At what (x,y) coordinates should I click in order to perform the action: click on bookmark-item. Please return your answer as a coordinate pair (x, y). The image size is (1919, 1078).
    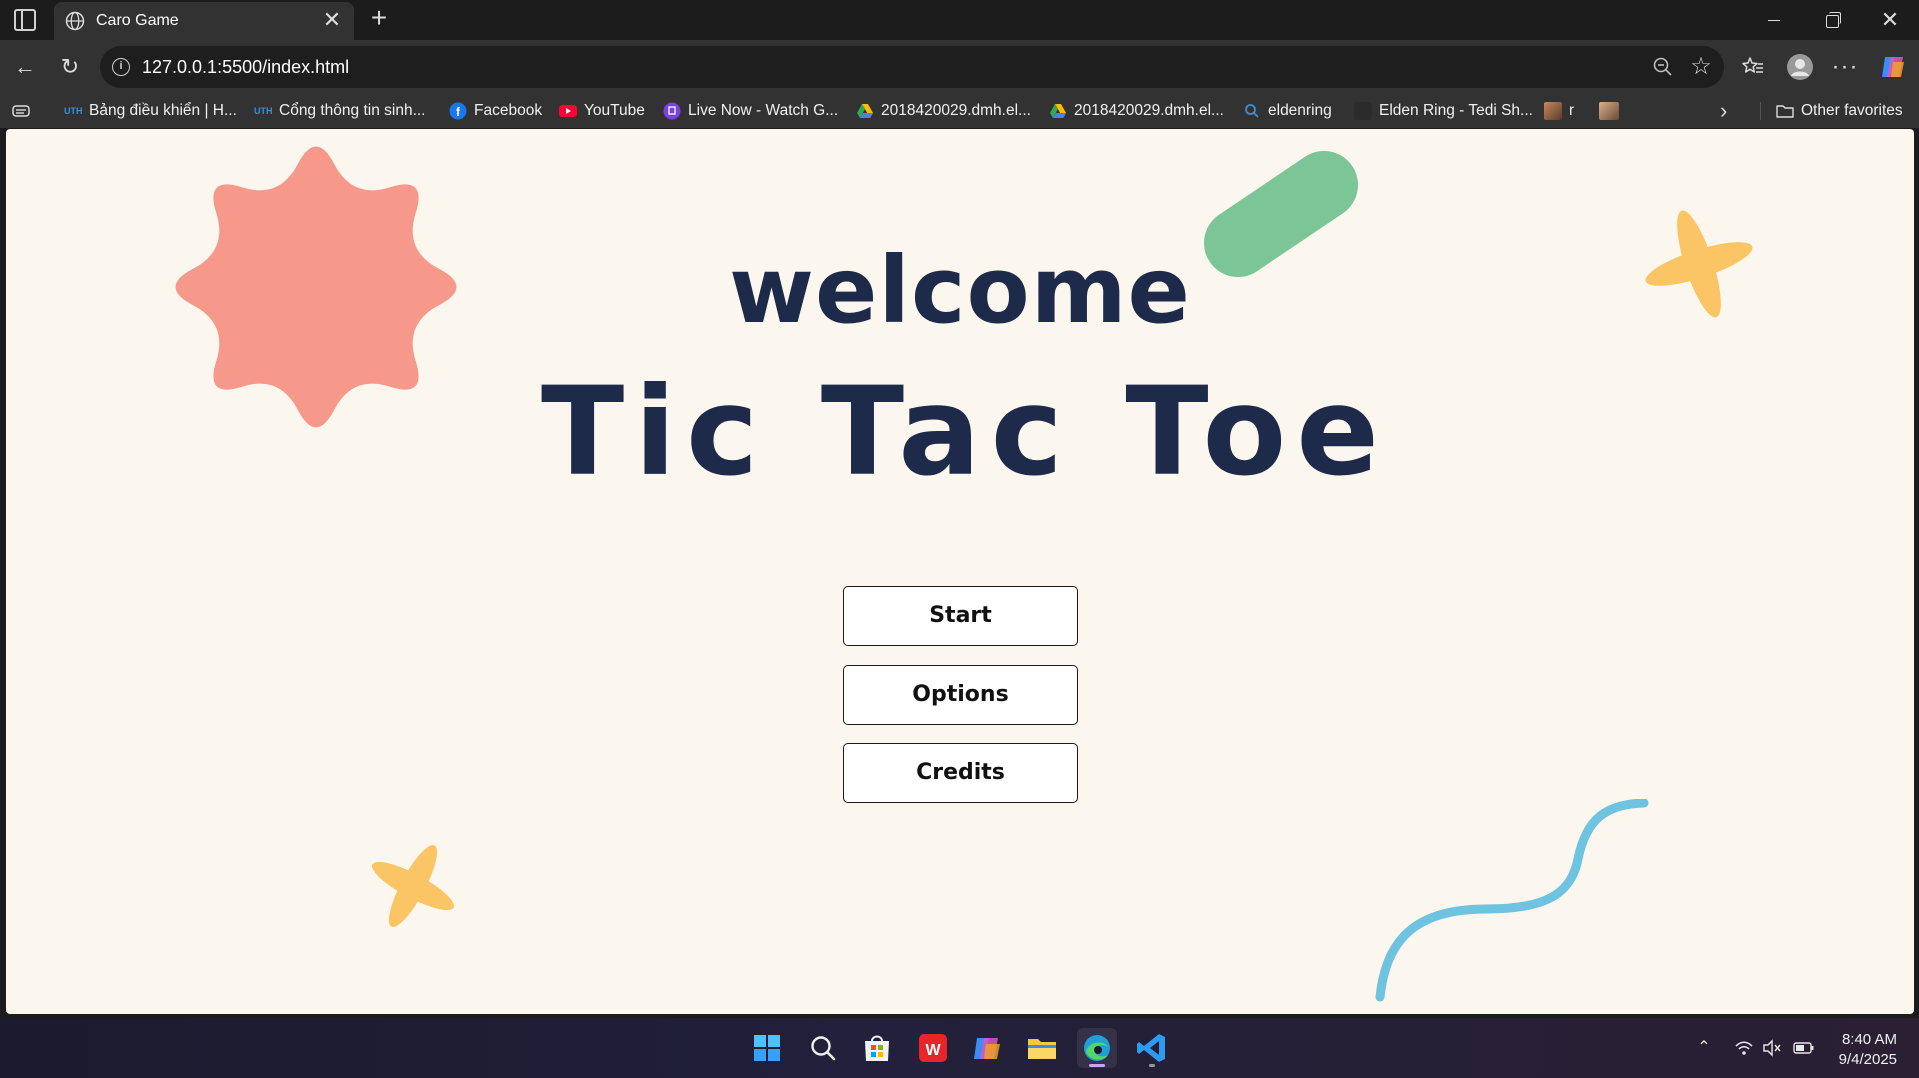
    Looking at the image, I should click on (1612, 111).